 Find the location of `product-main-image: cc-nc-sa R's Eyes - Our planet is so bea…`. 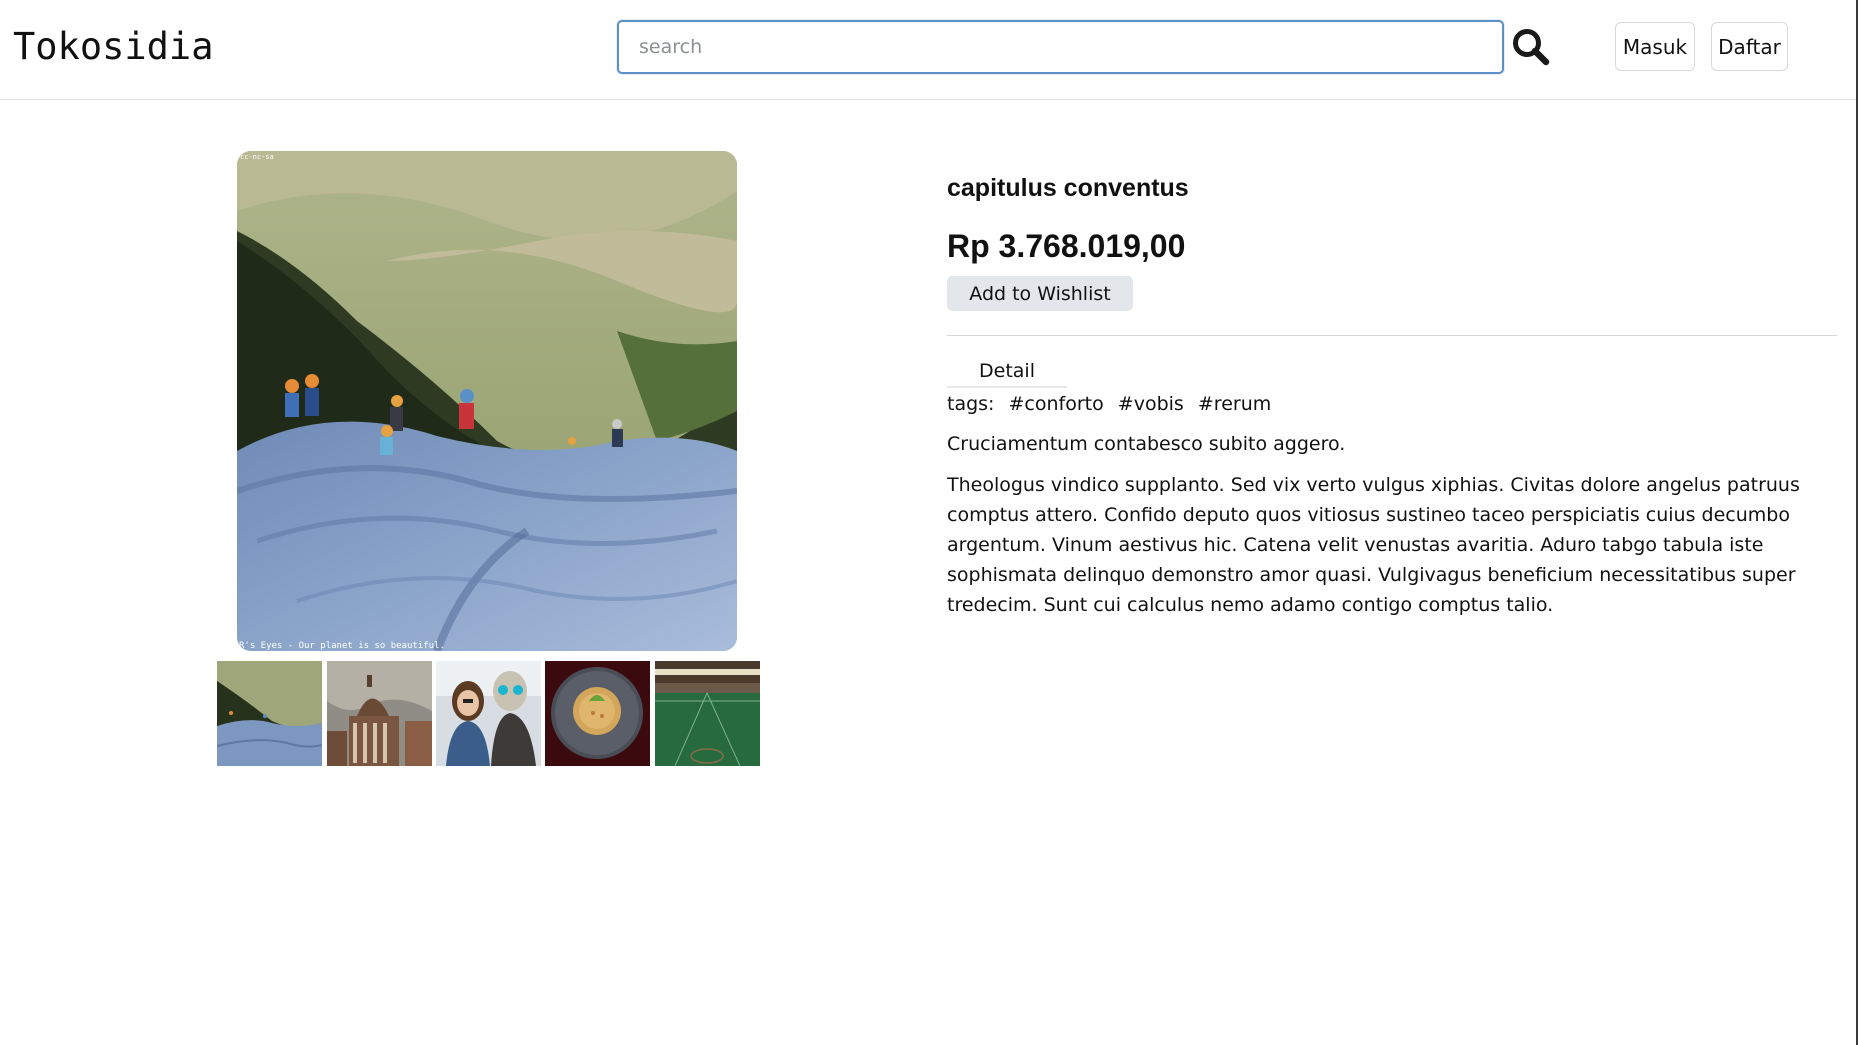

product-main-image: cc-nc-sa R's Eyes - Our planet is so bea… is located at coordinates (487, 401).